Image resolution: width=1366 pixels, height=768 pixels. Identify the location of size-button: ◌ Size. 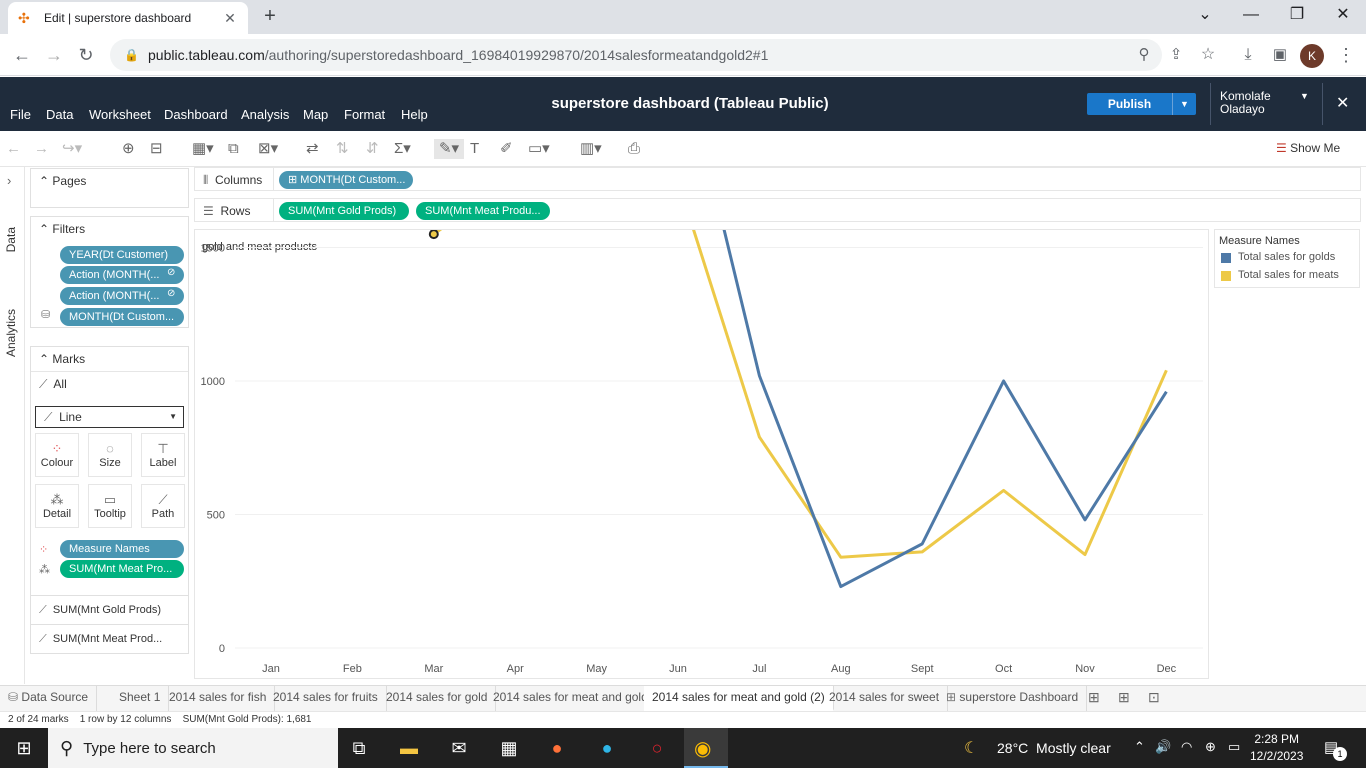
(110, 455).